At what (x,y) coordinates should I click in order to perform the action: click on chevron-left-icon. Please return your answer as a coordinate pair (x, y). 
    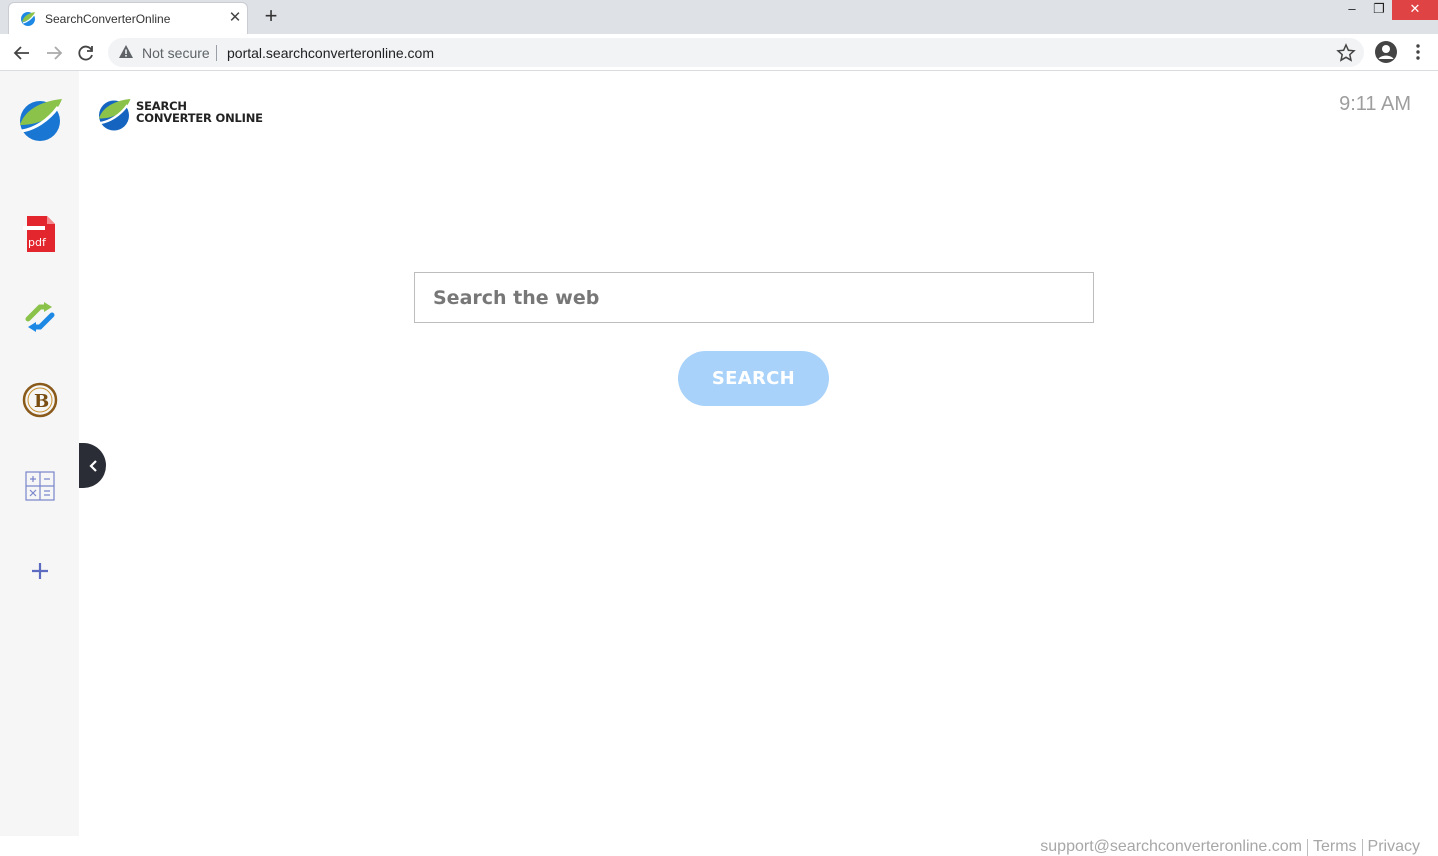
    Looking at the image, I should click on (92, 465).